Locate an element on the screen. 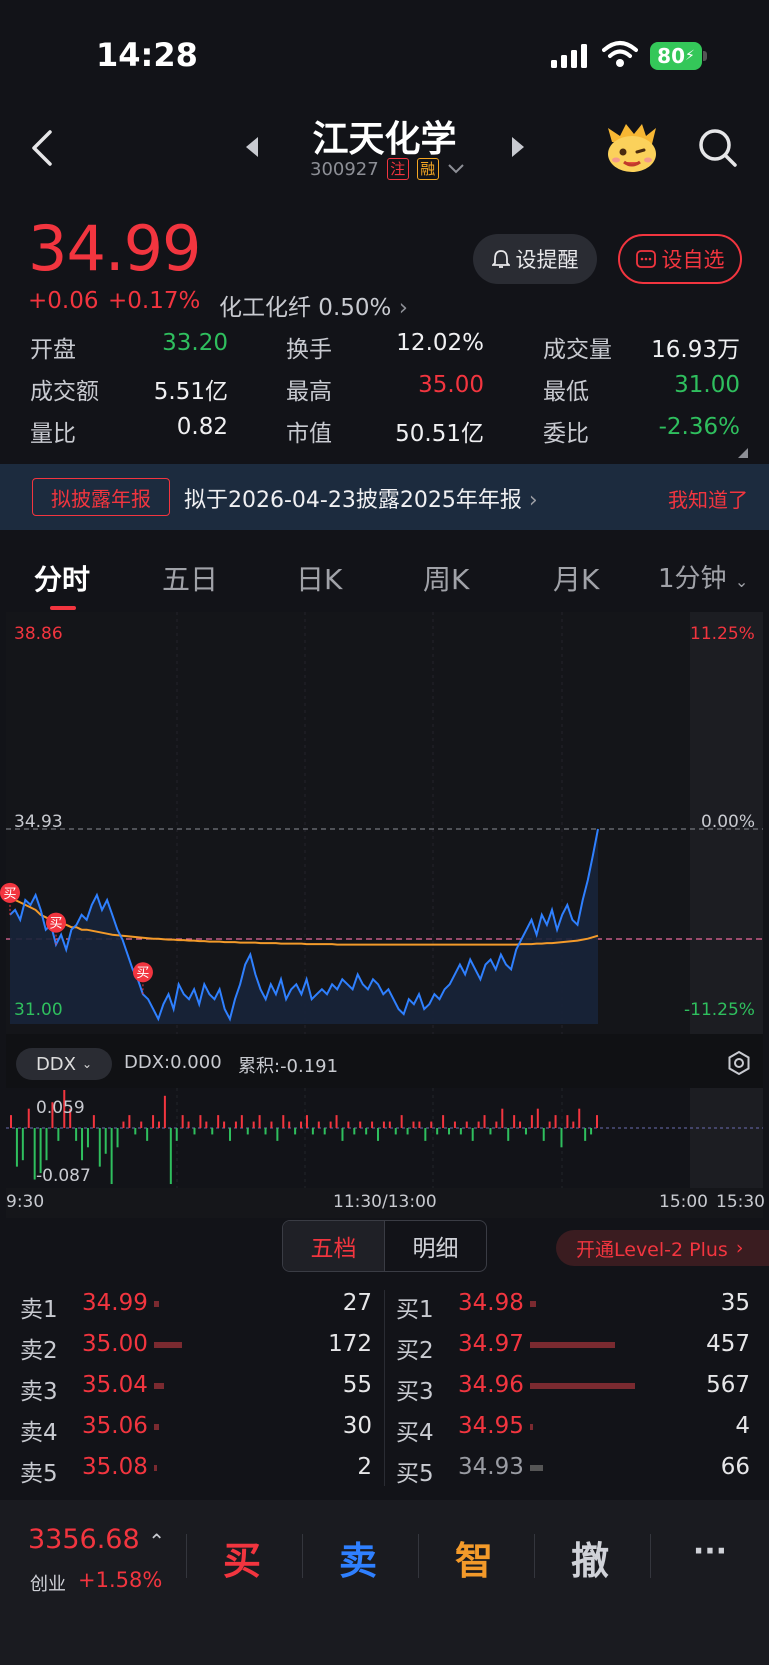 Image resolution: width=769 pixels, height=1665 pixels. set-reminder-button: 设提醒 is located at coordinates (535, 259).